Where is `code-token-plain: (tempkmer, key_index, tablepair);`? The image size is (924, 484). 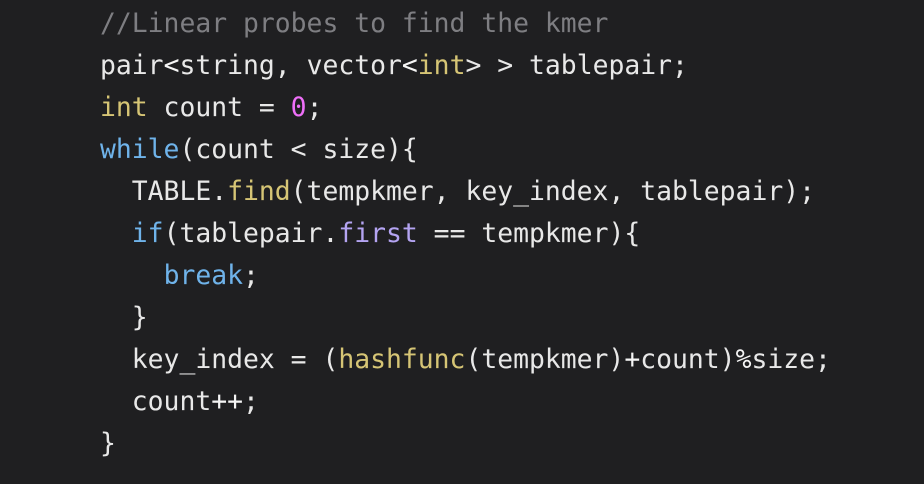
code-token-plain: (tempkmer, key_index, tablepair); is located at coordinates (552, 191).